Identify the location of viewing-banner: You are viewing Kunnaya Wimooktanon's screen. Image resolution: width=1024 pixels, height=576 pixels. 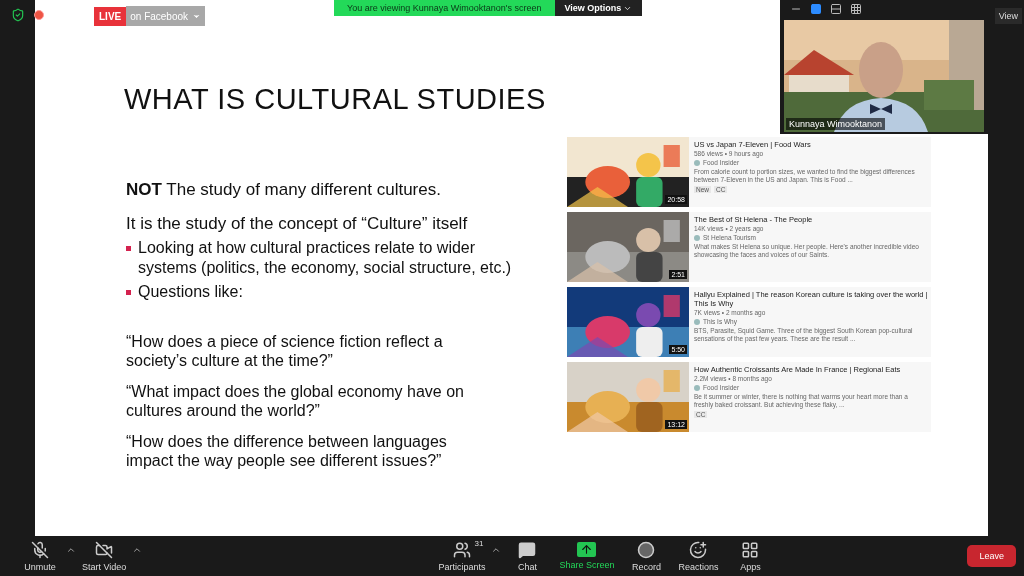
(444, 8).